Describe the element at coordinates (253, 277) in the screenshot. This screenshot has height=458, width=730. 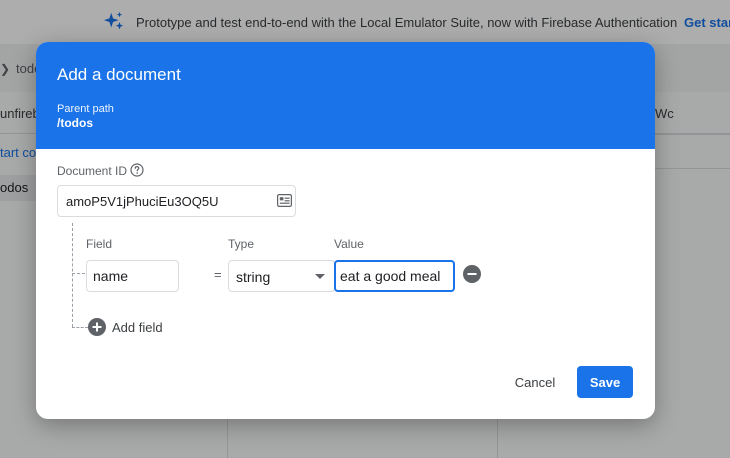
I see `type-select-value: string` at that location.